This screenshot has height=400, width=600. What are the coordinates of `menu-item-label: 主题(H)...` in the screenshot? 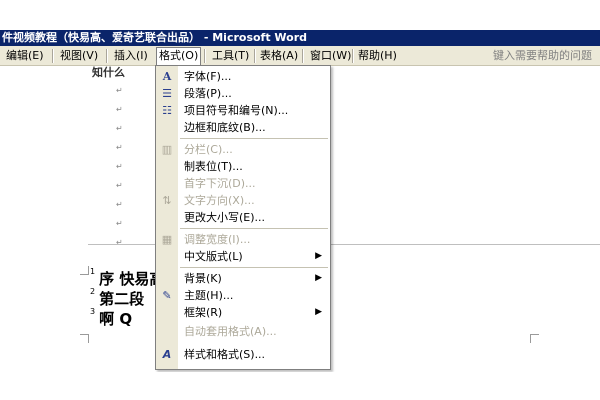 It's located at (209, 295).